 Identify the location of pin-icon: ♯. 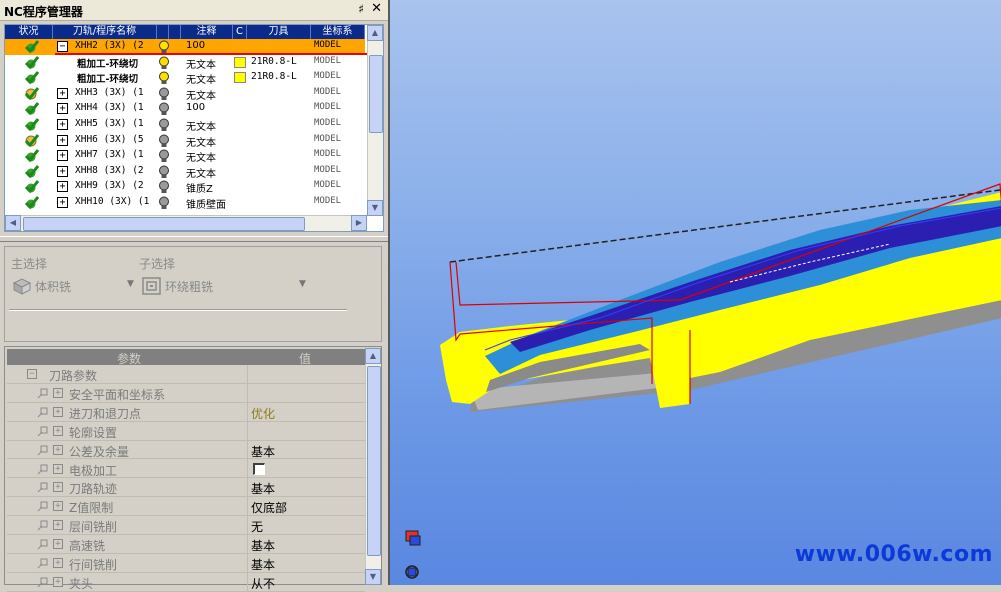
(361, 9).